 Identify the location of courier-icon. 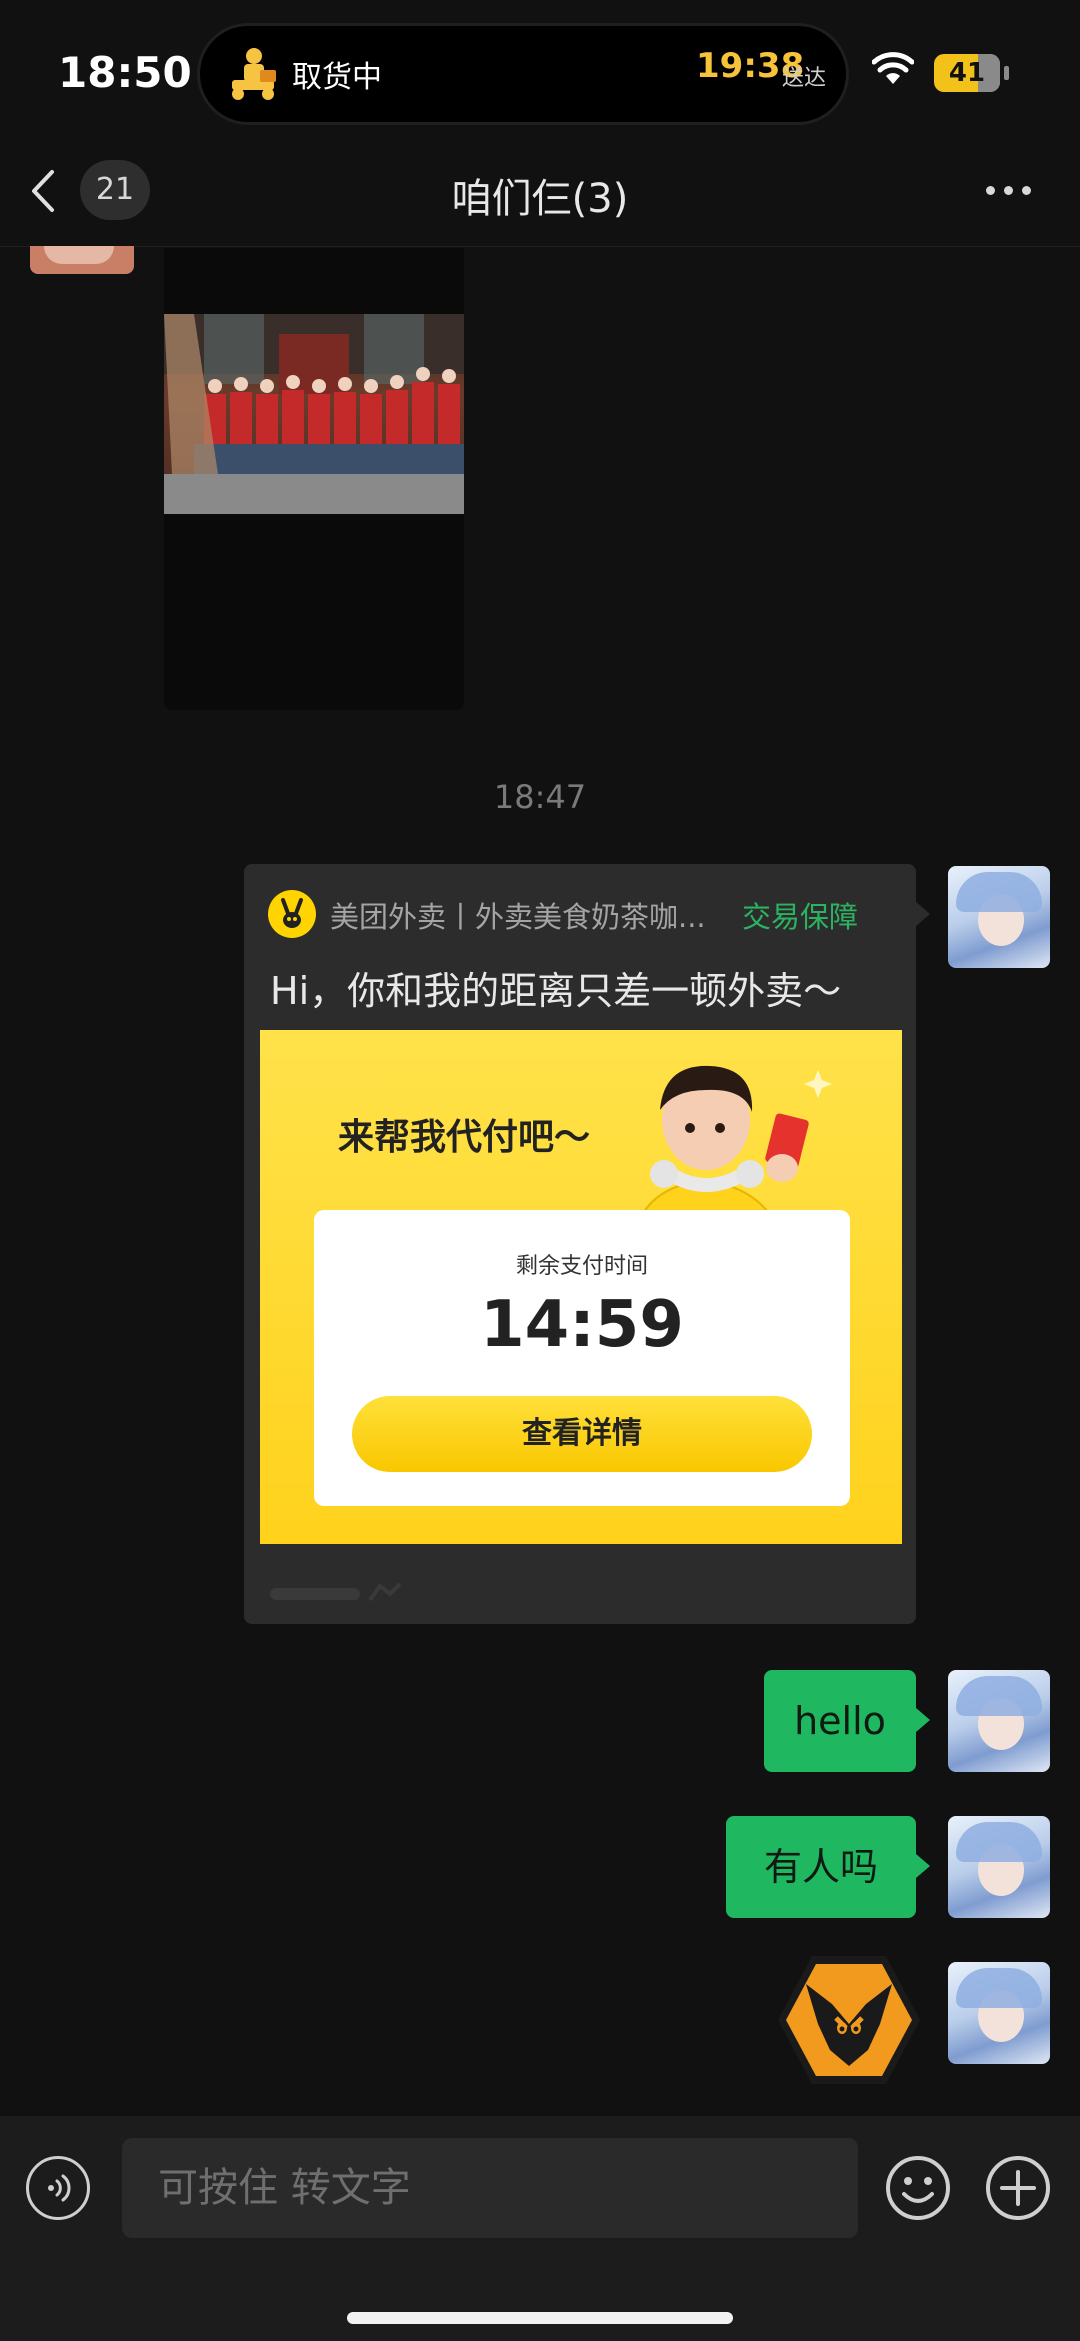
(254, 74).